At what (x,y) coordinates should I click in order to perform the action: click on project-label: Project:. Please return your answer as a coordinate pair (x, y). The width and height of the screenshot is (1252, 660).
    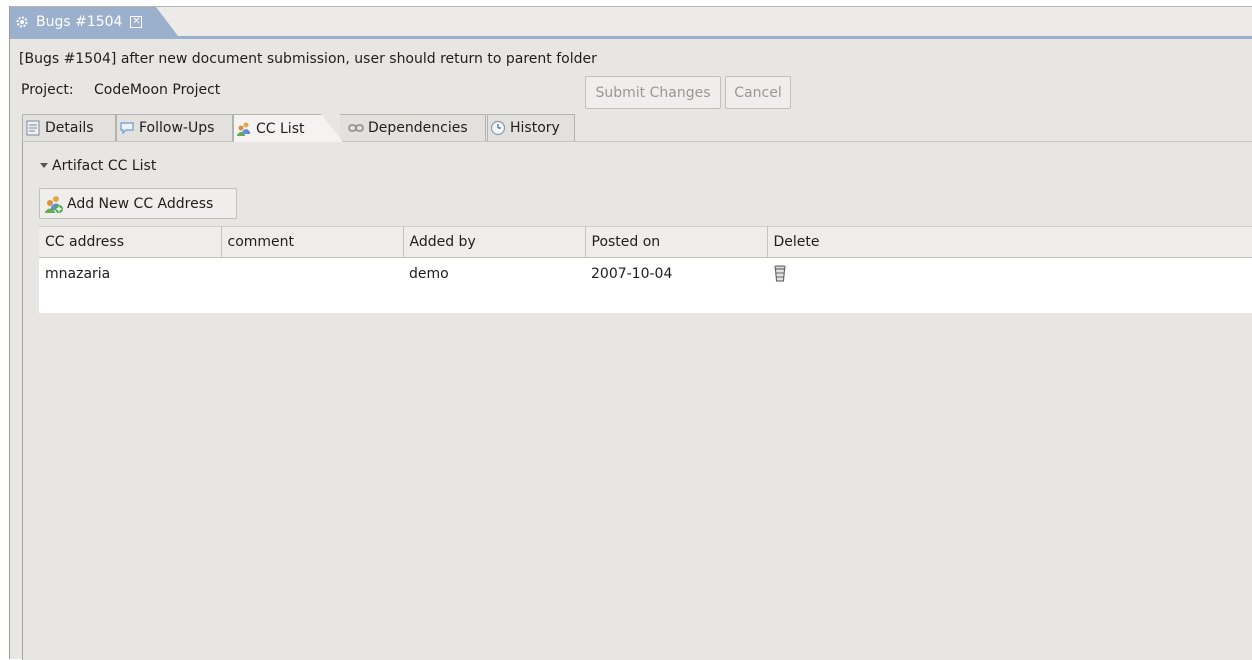
    Looking at the image, I should click on (47, 90).